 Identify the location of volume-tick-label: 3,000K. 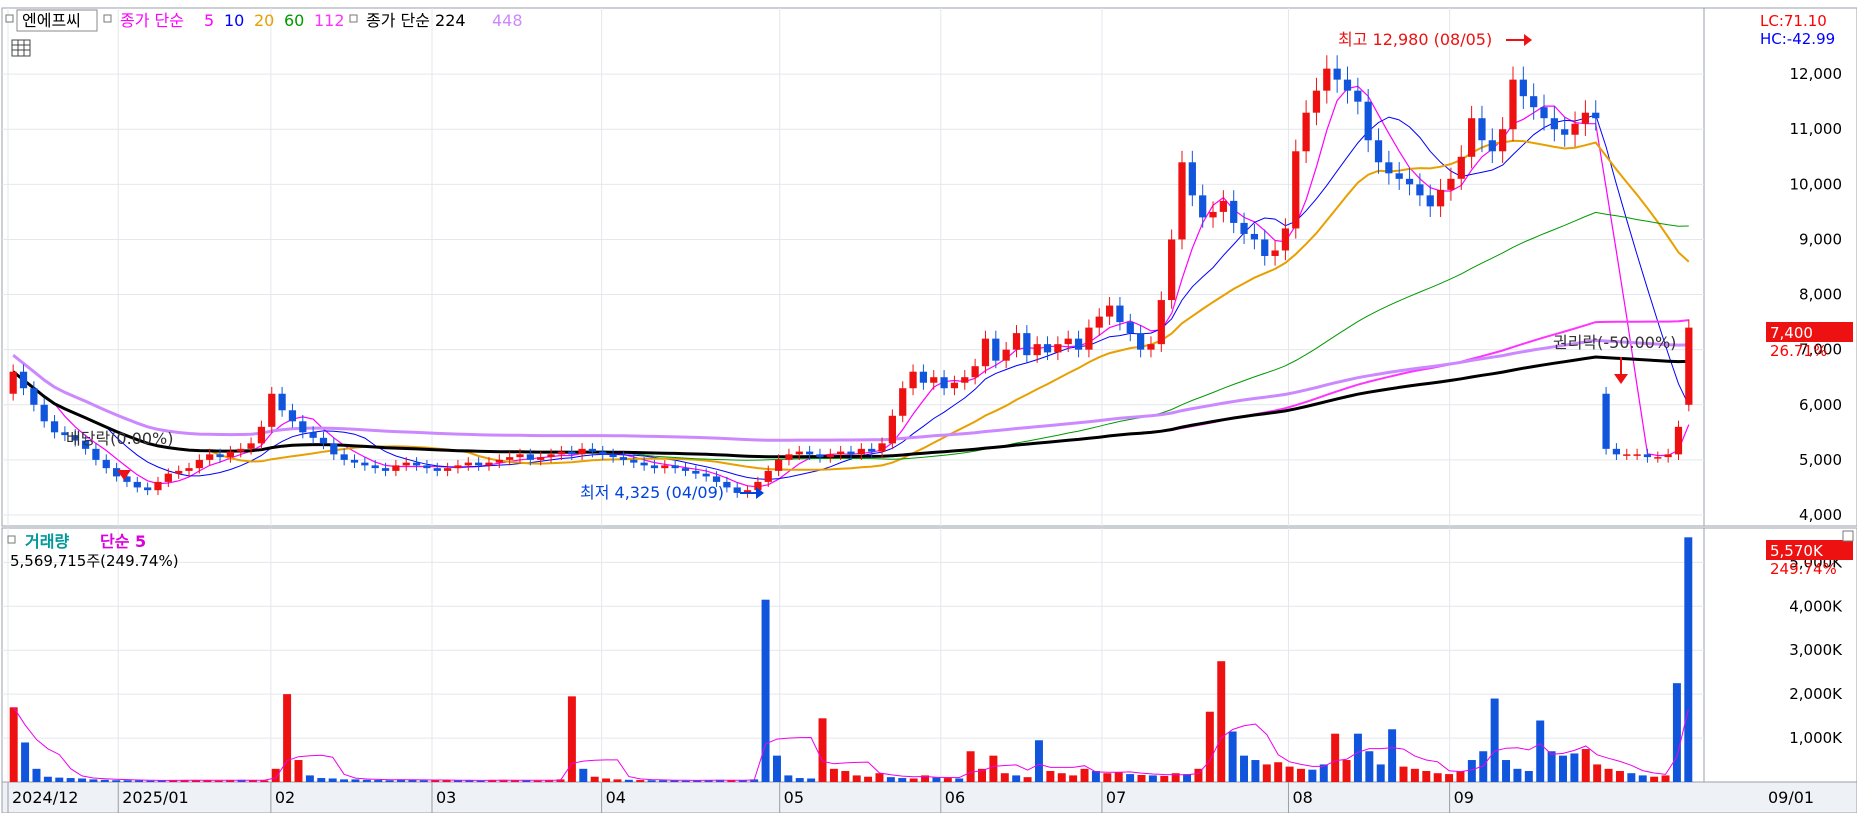
(1816, 650).